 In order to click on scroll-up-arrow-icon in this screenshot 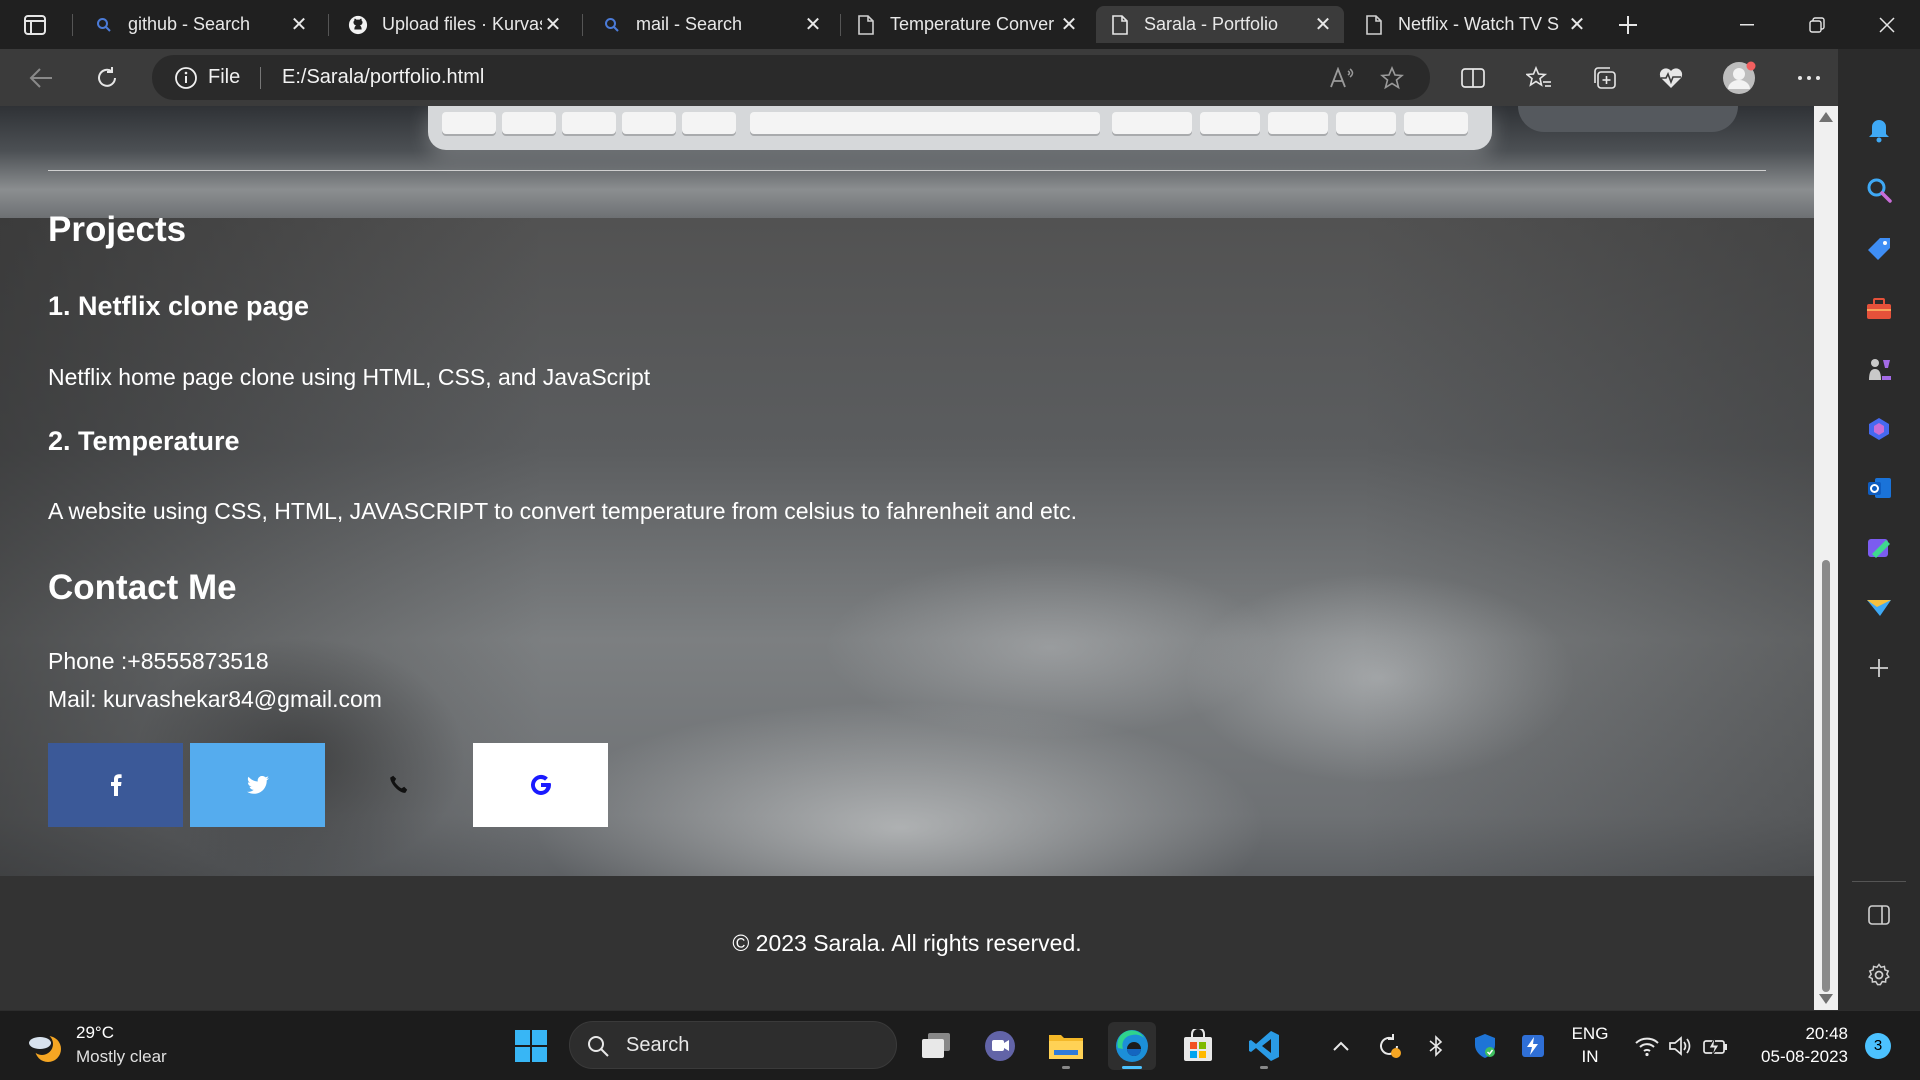, I will do `click(1826, 117)`.